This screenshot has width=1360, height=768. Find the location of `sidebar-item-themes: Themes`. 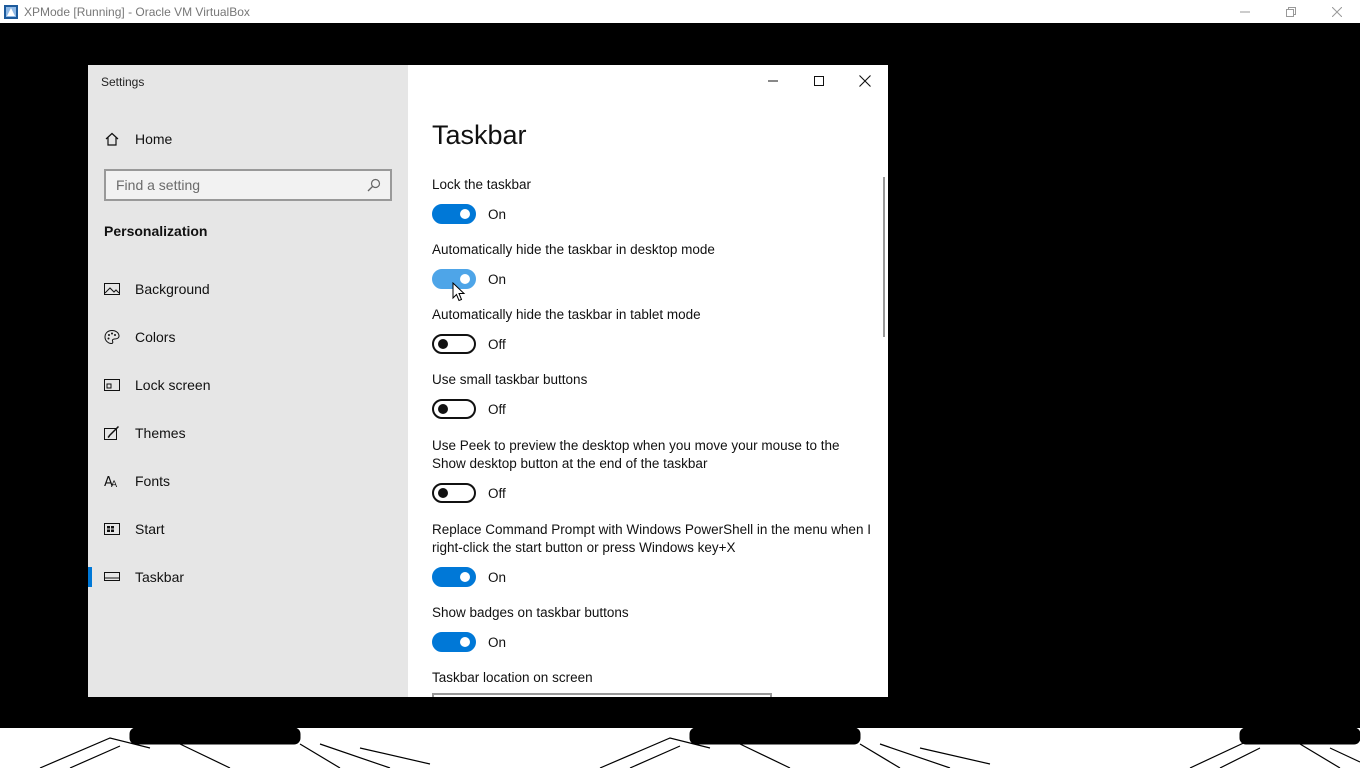

sidebar-item-themes: Themes is located at coordinates (248, 433).